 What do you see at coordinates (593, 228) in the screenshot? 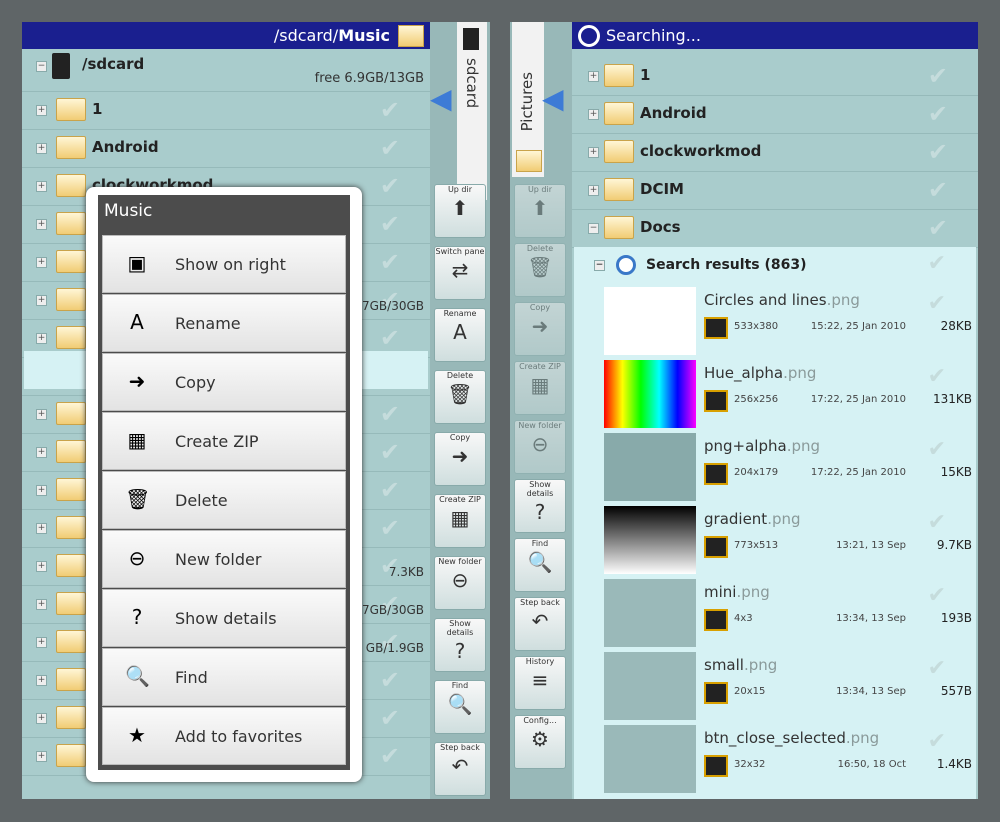
I see `expand-icon: −` at bounding box center [593, 228].